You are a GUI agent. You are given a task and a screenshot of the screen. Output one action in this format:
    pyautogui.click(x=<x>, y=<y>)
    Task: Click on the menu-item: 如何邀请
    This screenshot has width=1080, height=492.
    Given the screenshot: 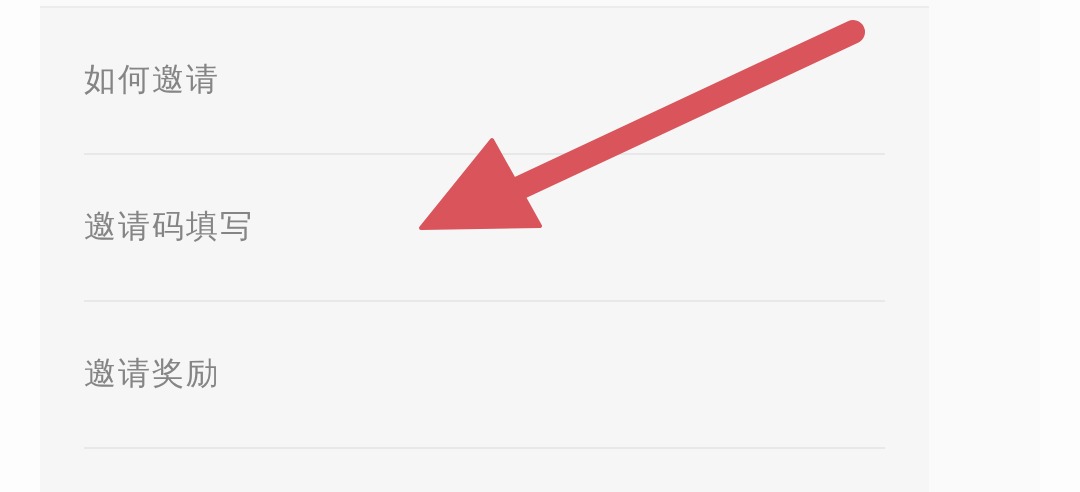 What is the action you would take?
    pyautogui.click(x=152, y=79)
    